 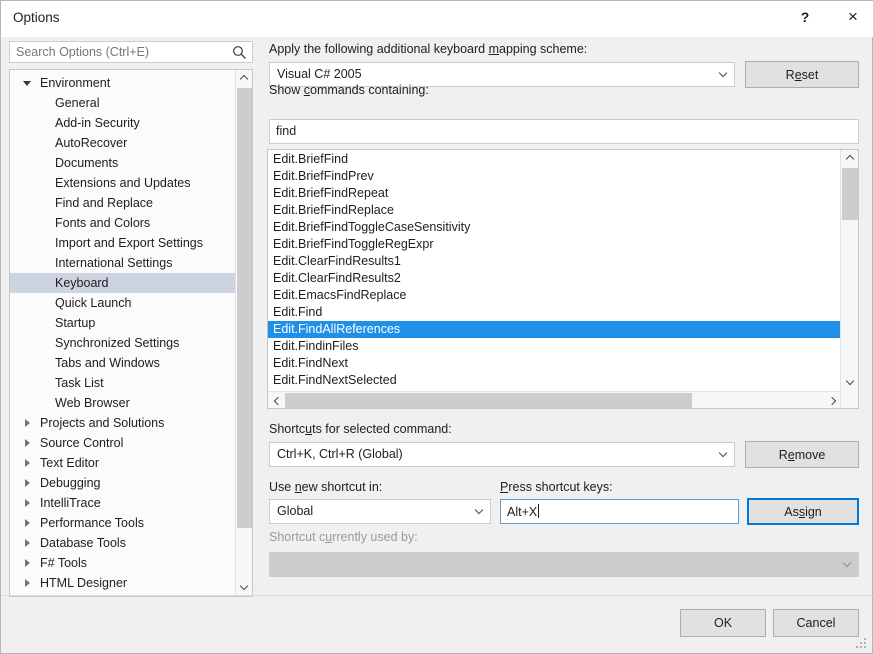 I want to click on reset-button: Reset, so click(x=802, y=74).